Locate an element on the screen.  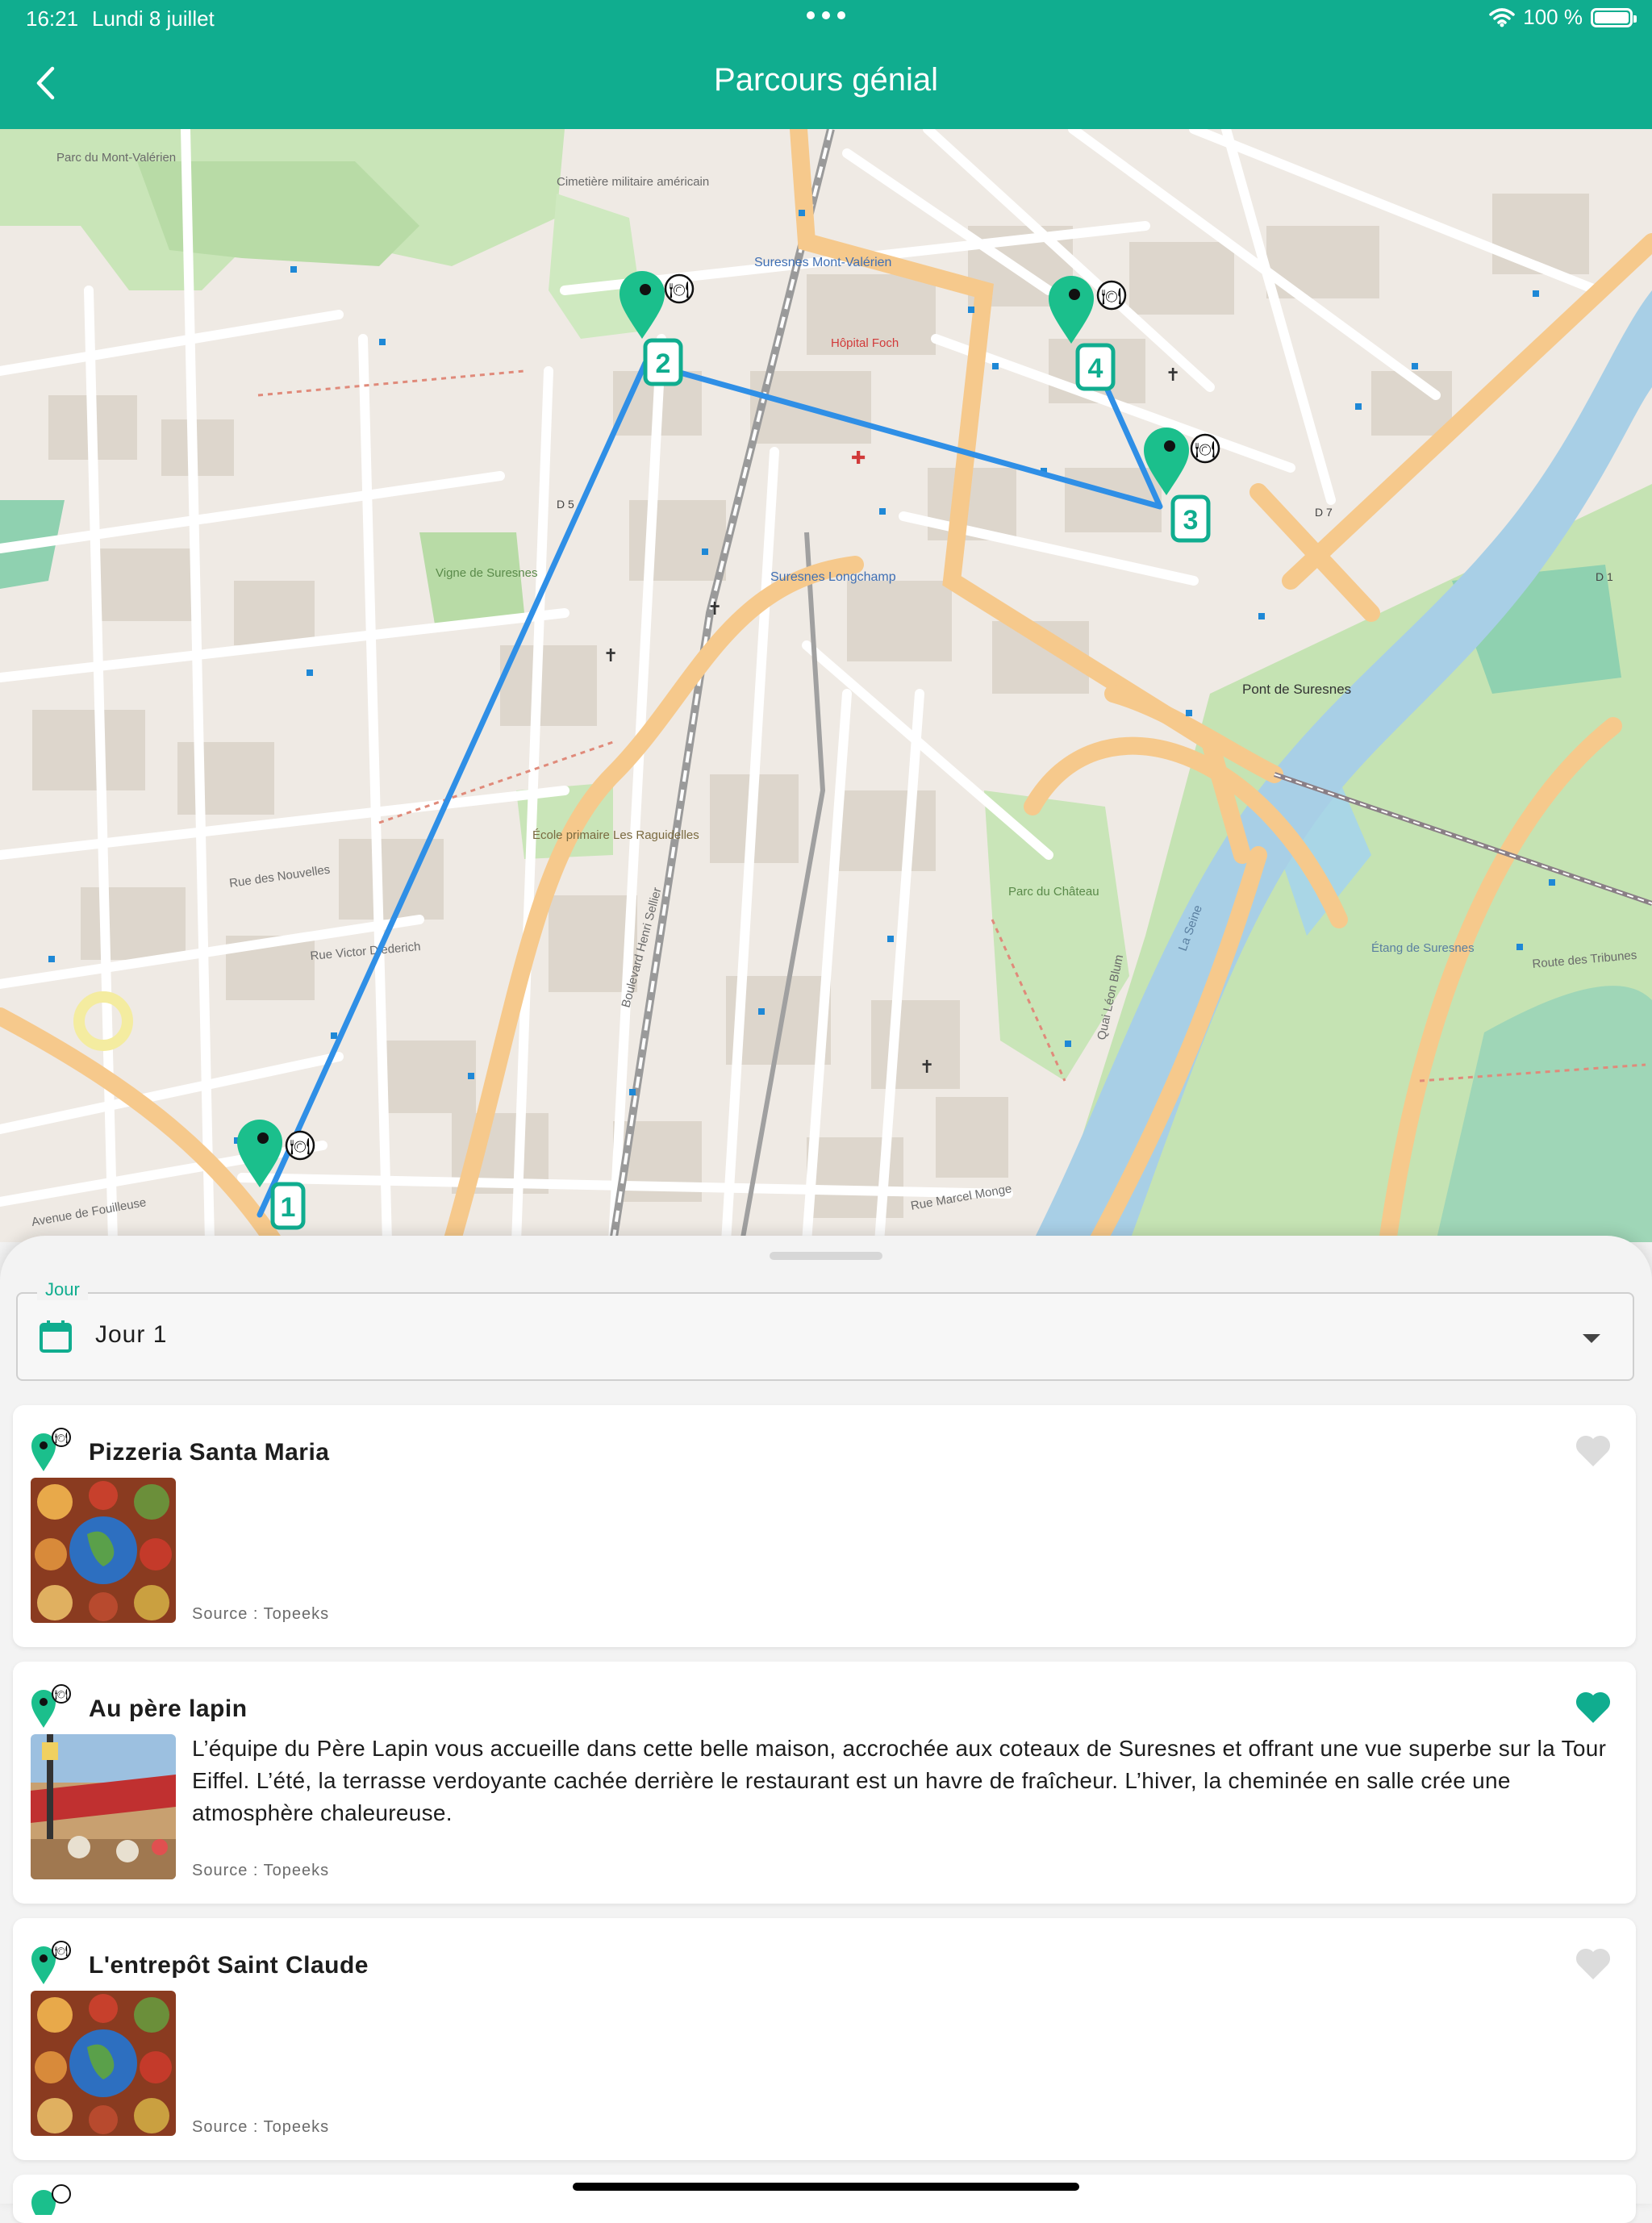
svg-text: 3 is located at coordinates (1191, 520).